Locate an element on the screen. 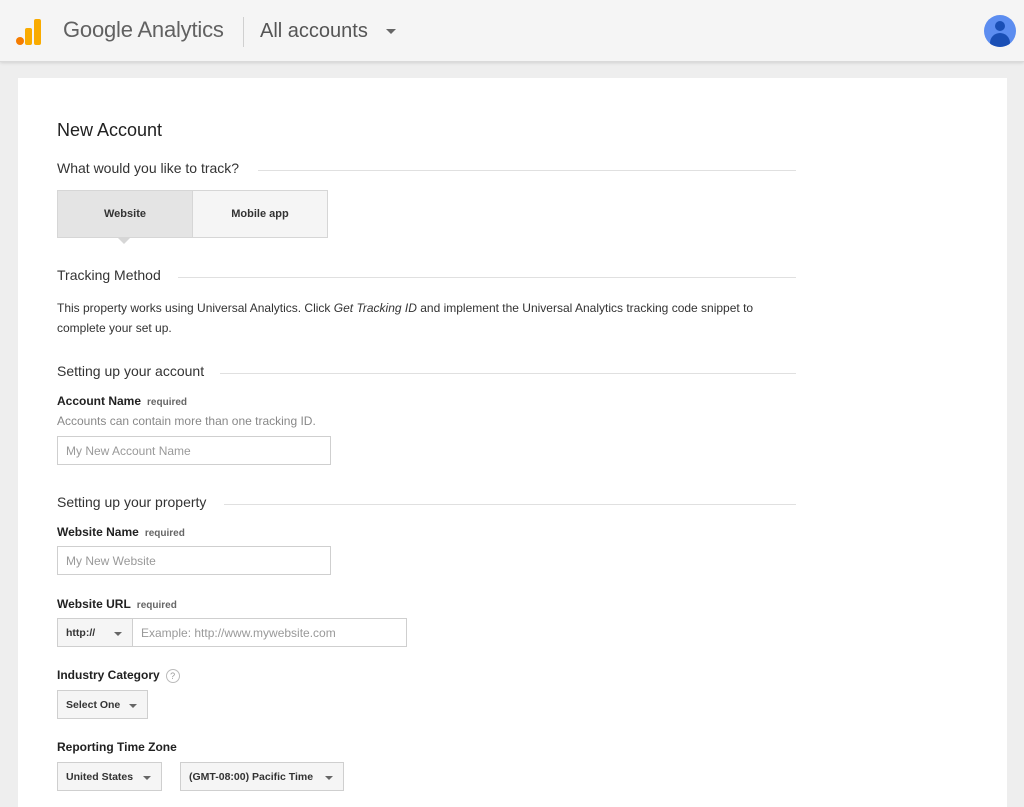  header-divider is located at coordinates (243, 32).